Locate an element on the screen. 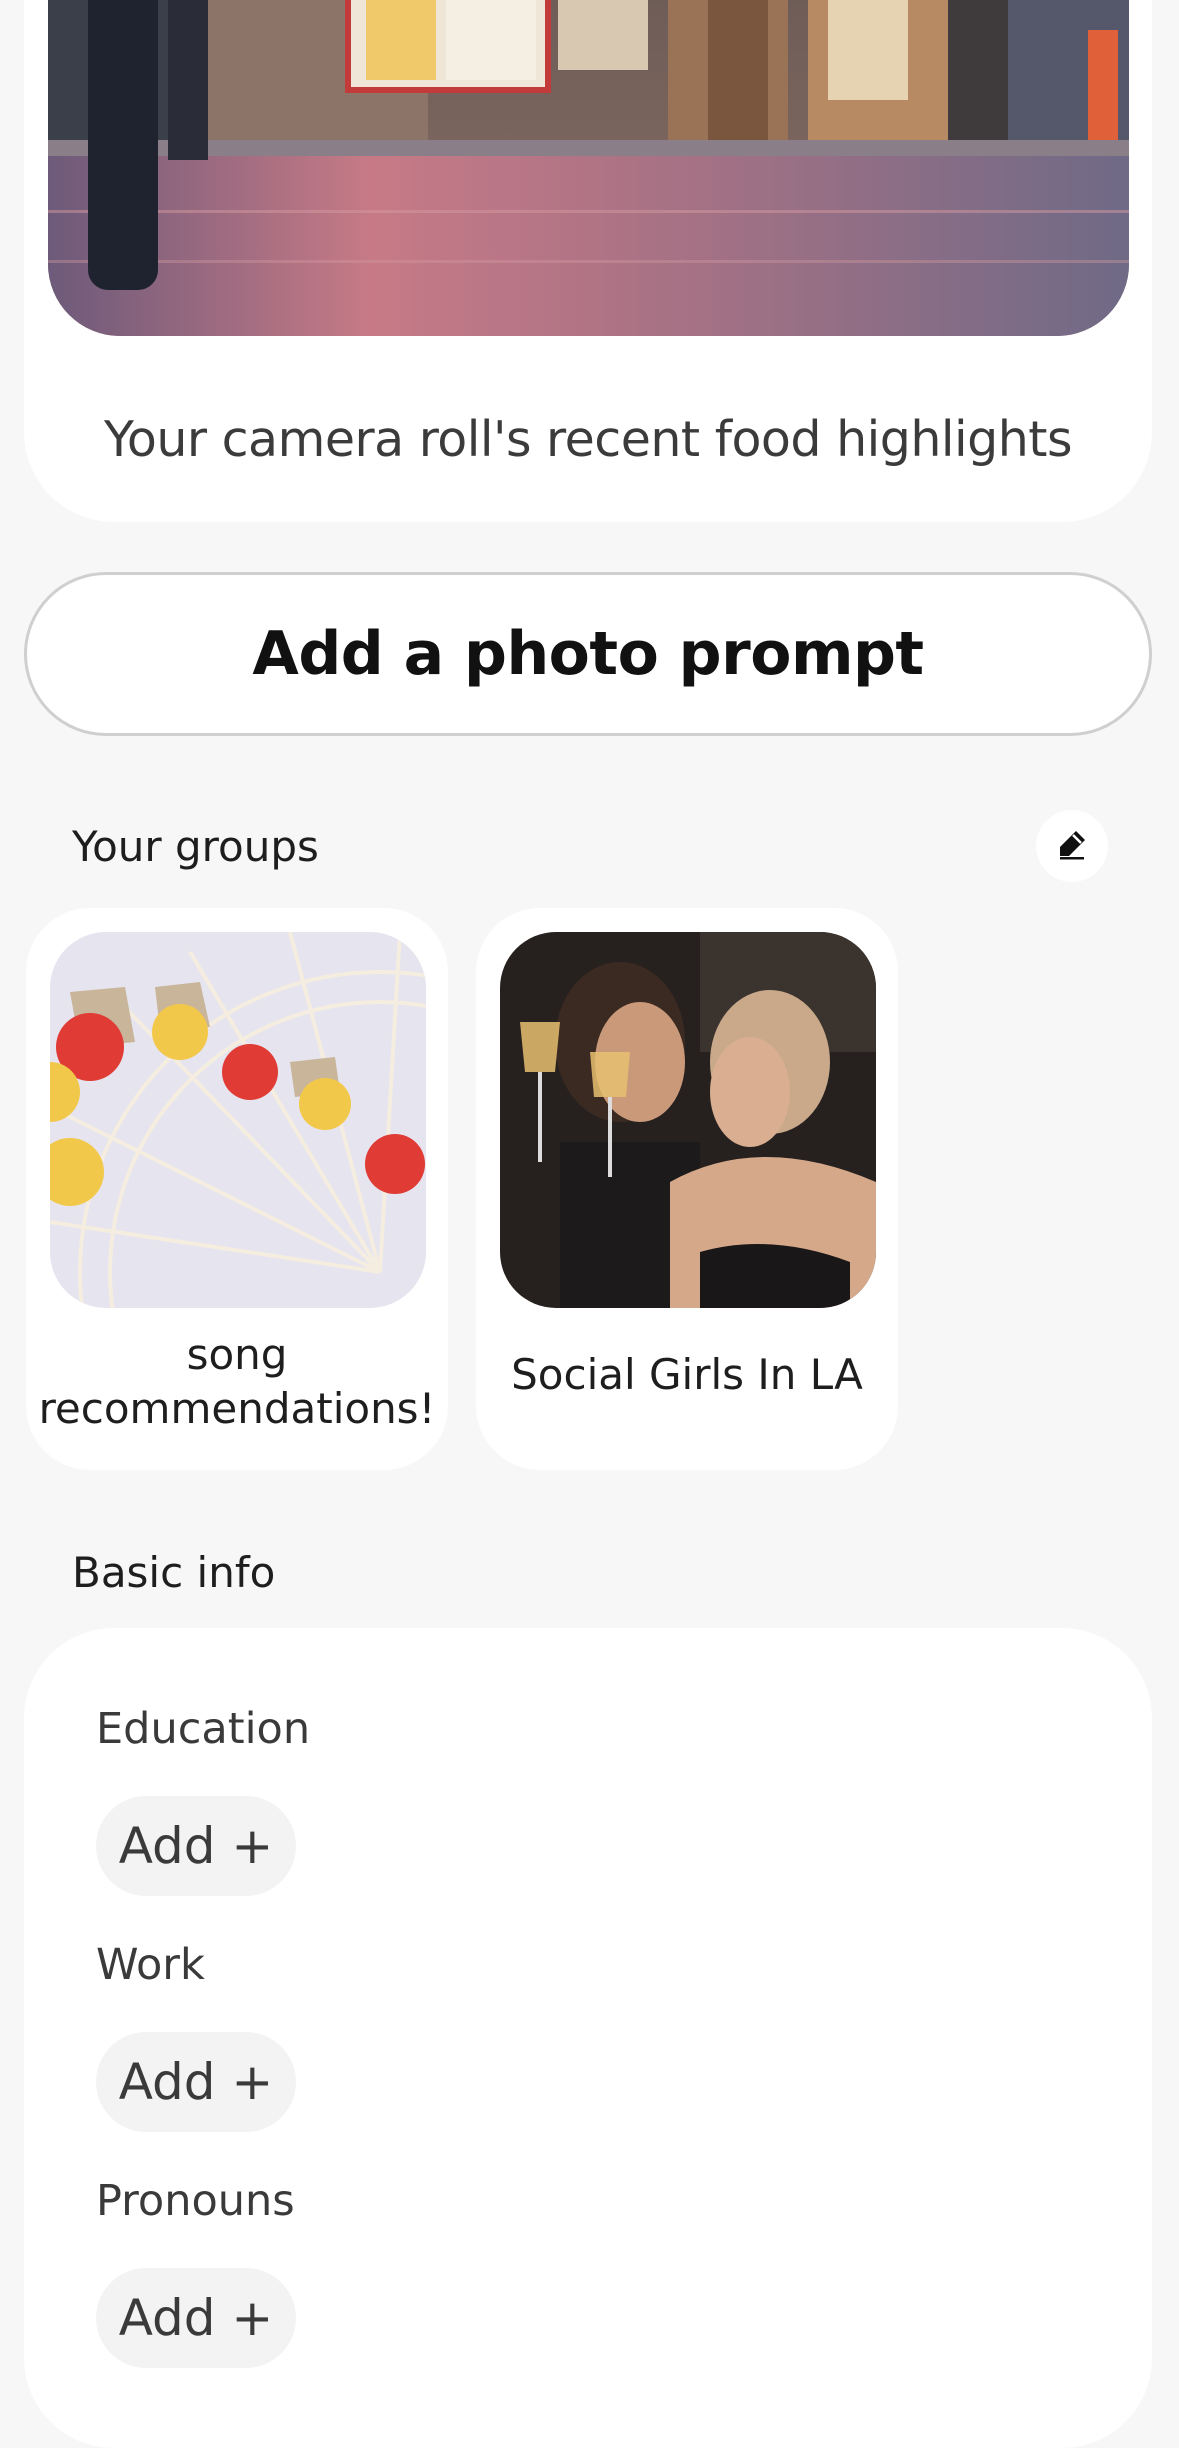 The image size is (1179, 2448). group-name: song recommendations! is located at coordinates (237, 1381).